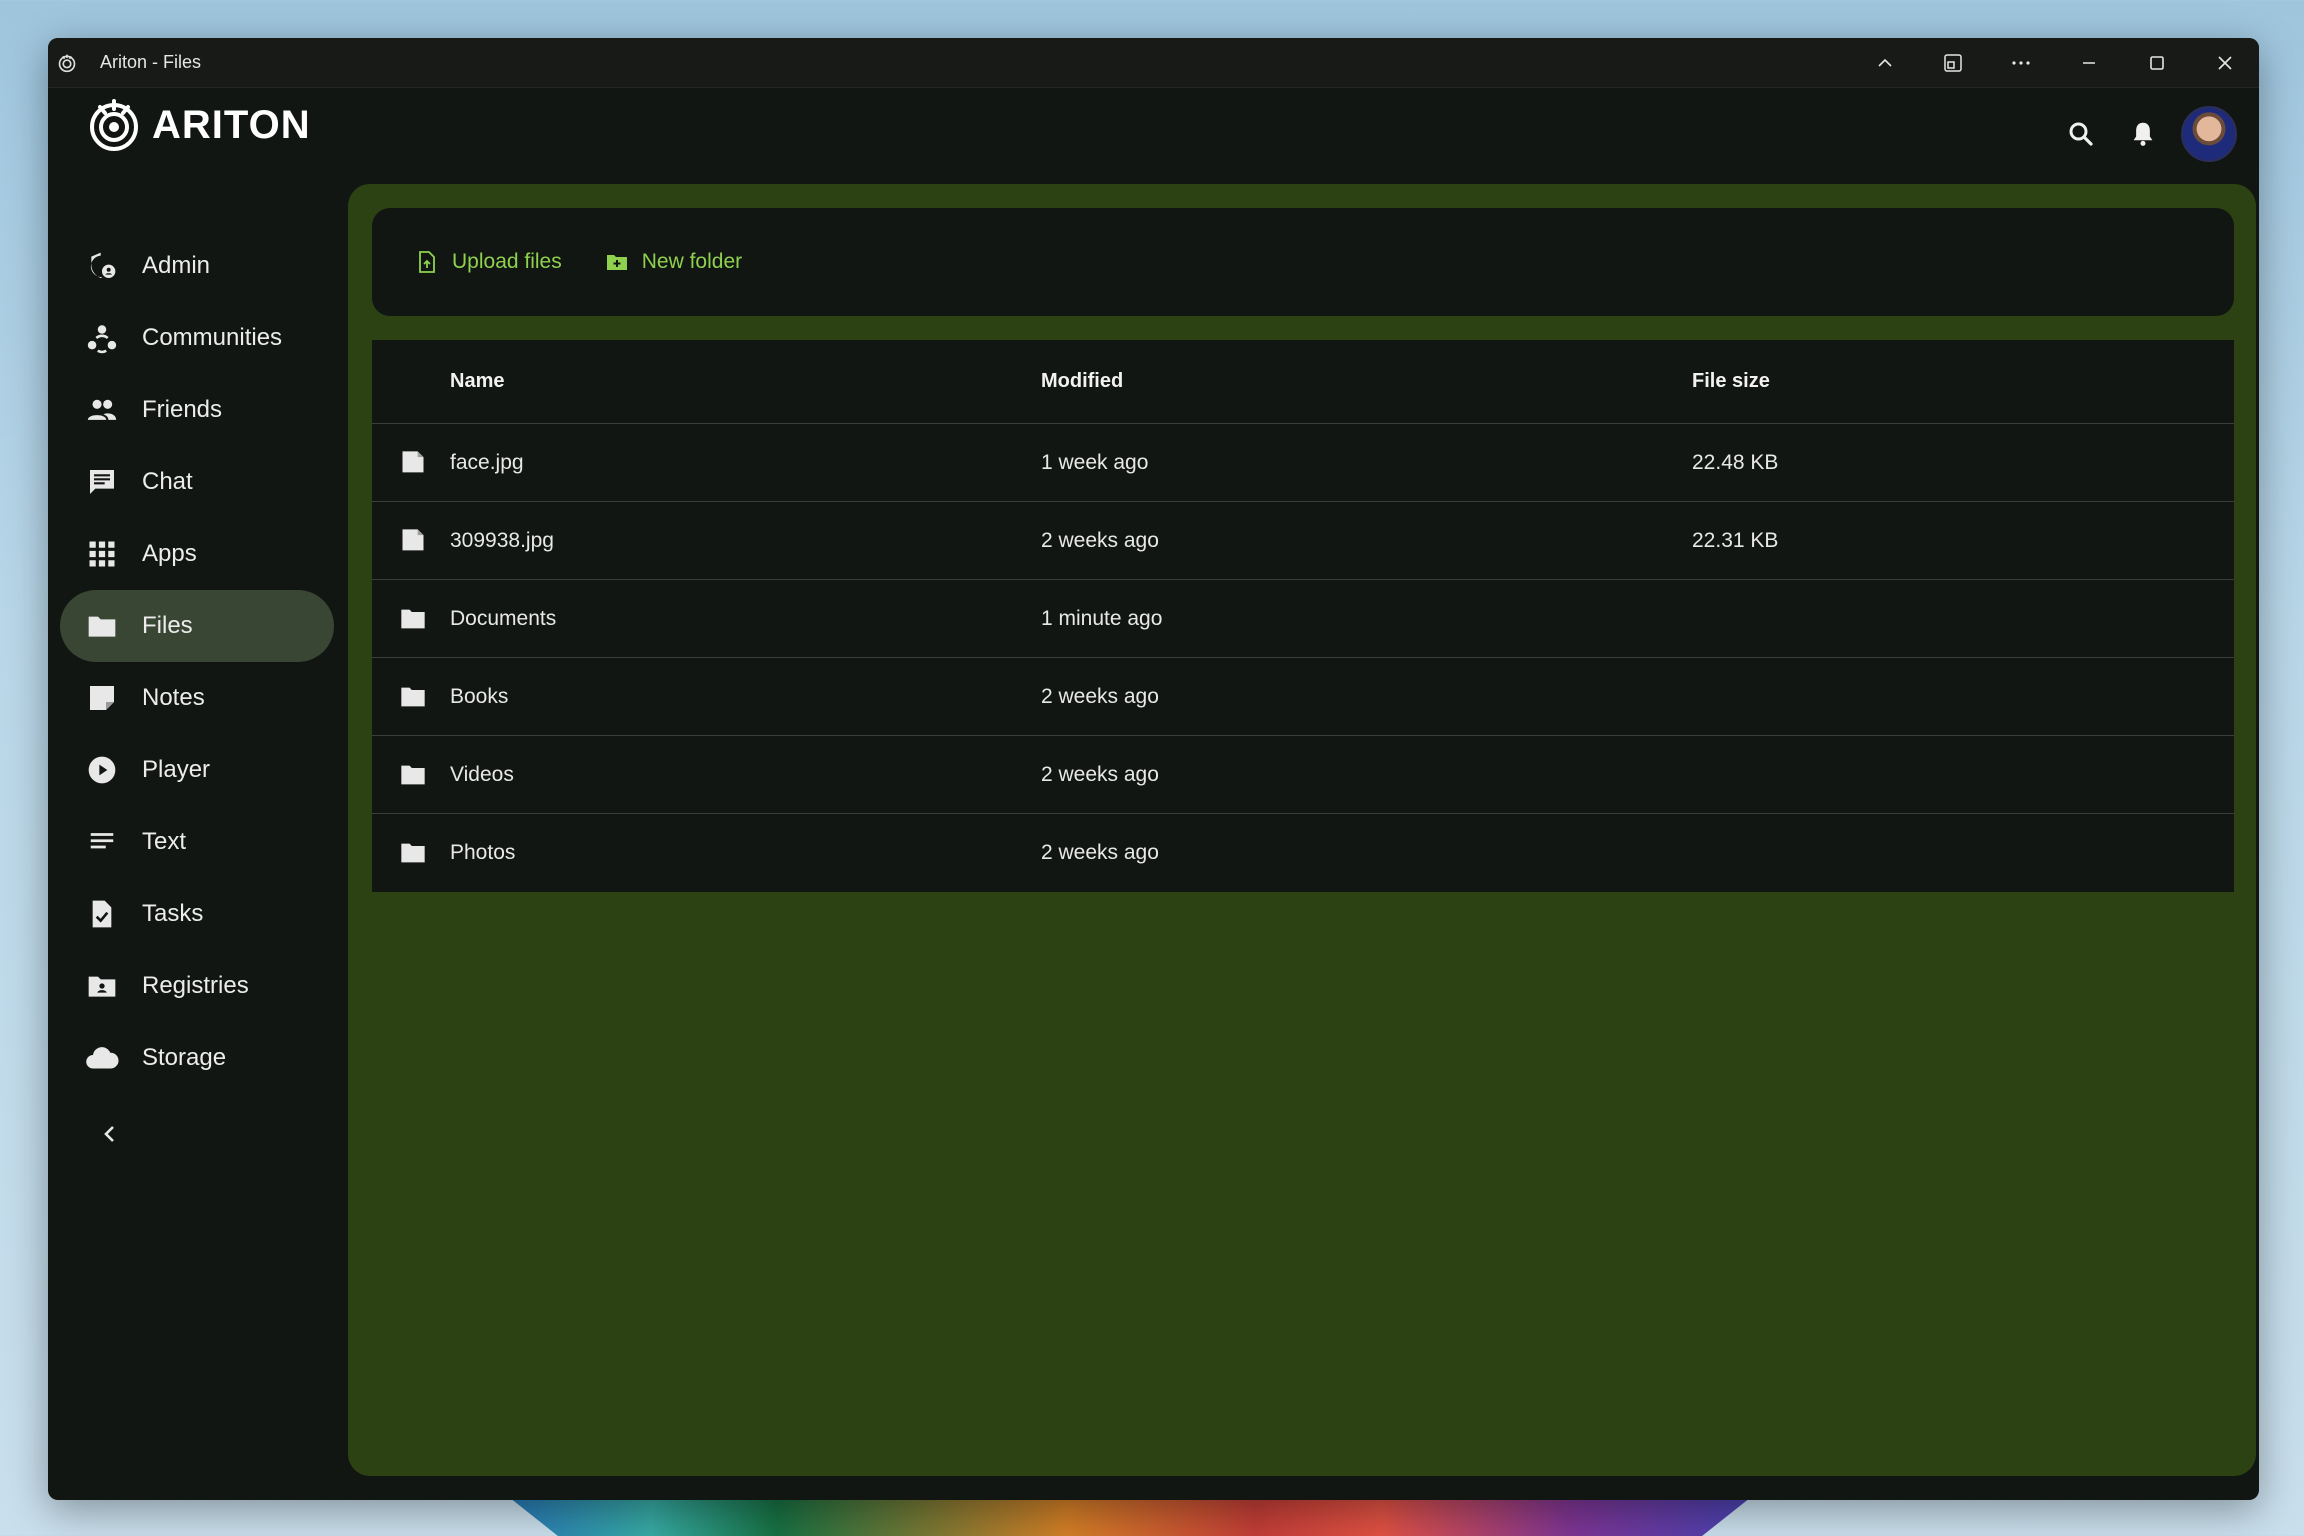 This screenshot has height=1536, width=2304. What do you see at coordinates (67, 63) in the screenshot?
I see `app-logo-icon` at bounding box center [67, 63].